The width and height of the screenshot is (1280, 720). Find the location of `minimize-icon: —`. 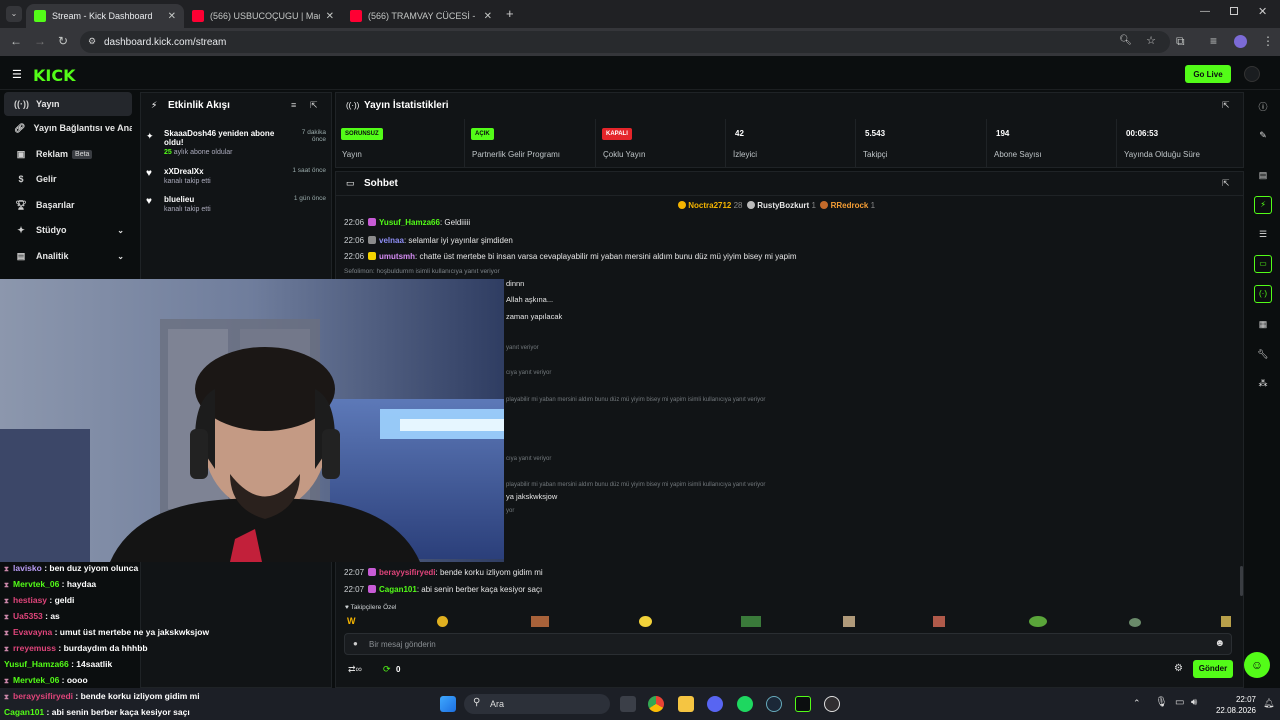

minimize-icon: — is located at coordinates (1205, 11).